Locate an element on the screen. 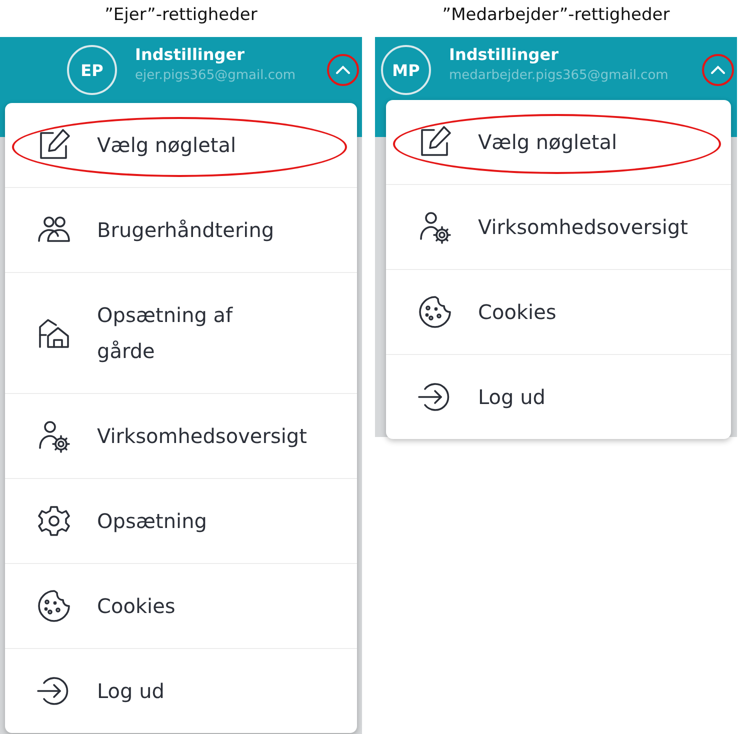  menu-item: Opsætning is located at coordinates (181, 520).